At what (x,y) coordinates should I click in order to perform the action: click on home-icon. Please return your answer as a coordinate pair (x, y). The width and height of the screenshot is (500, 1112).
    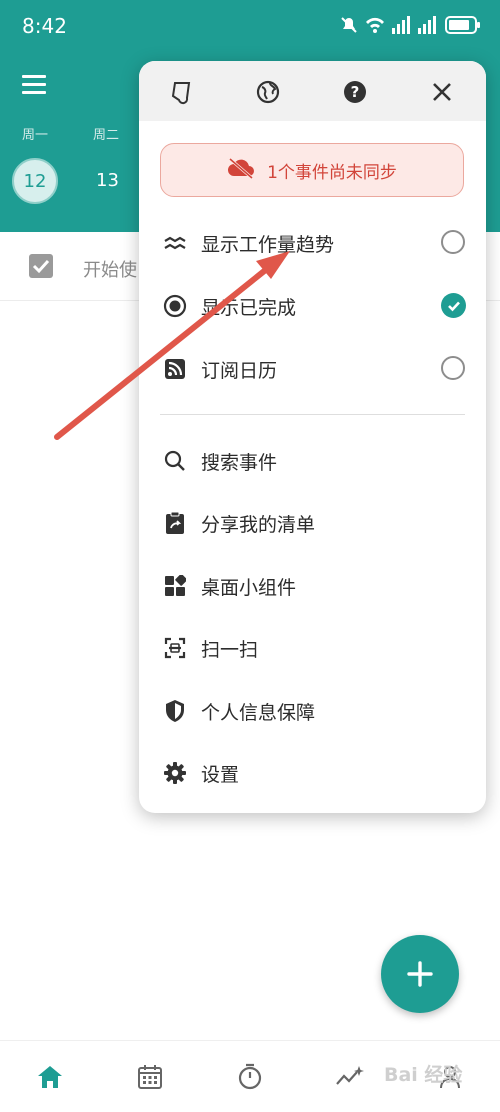
    Looking at the image, I should click on (50, 1077).